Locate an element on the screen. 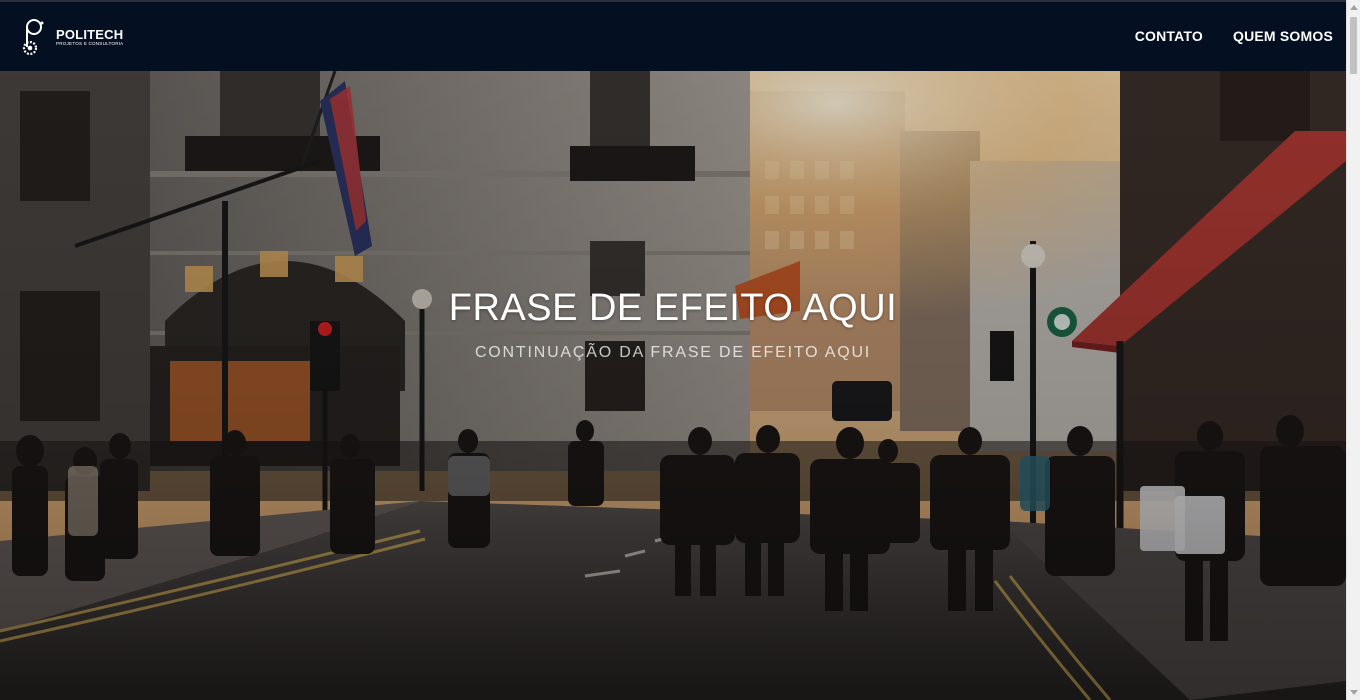 The image size is (1360, 700). nav-link-contato: CONTATO is located at coordinates (1169, 36).